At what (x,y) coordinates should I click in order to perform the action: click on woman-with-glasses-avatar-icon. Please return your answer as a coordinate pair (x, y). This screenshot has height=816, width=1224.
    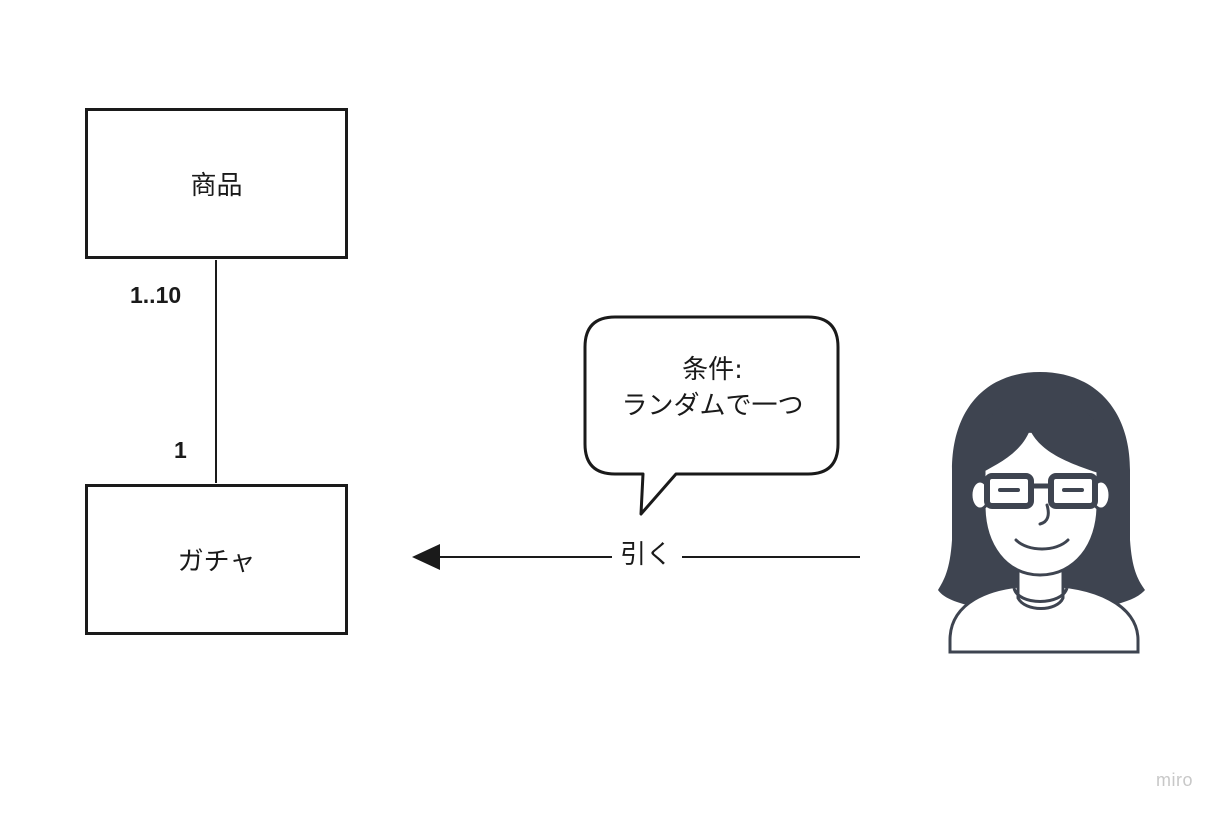
    Looking at the image, I should click on (1041, 513).